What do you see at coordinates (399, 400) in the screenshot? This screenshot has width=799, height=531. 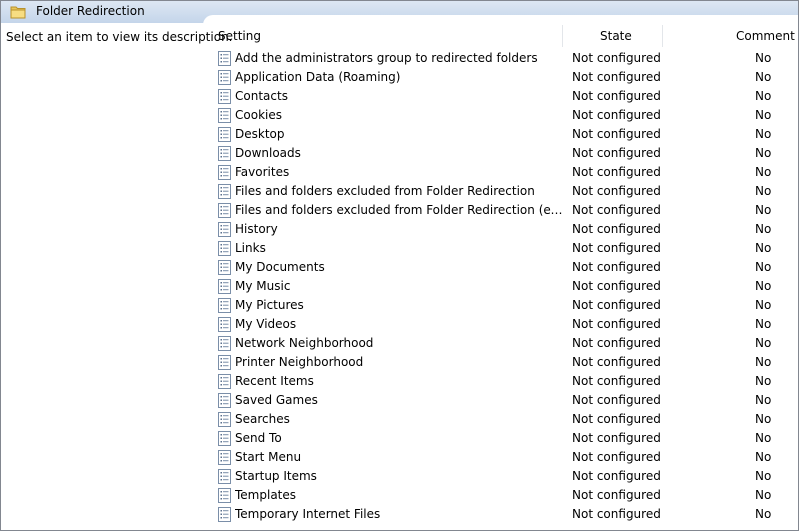 I see `setting-name: Saved Games` at bounding box center [399, 400].